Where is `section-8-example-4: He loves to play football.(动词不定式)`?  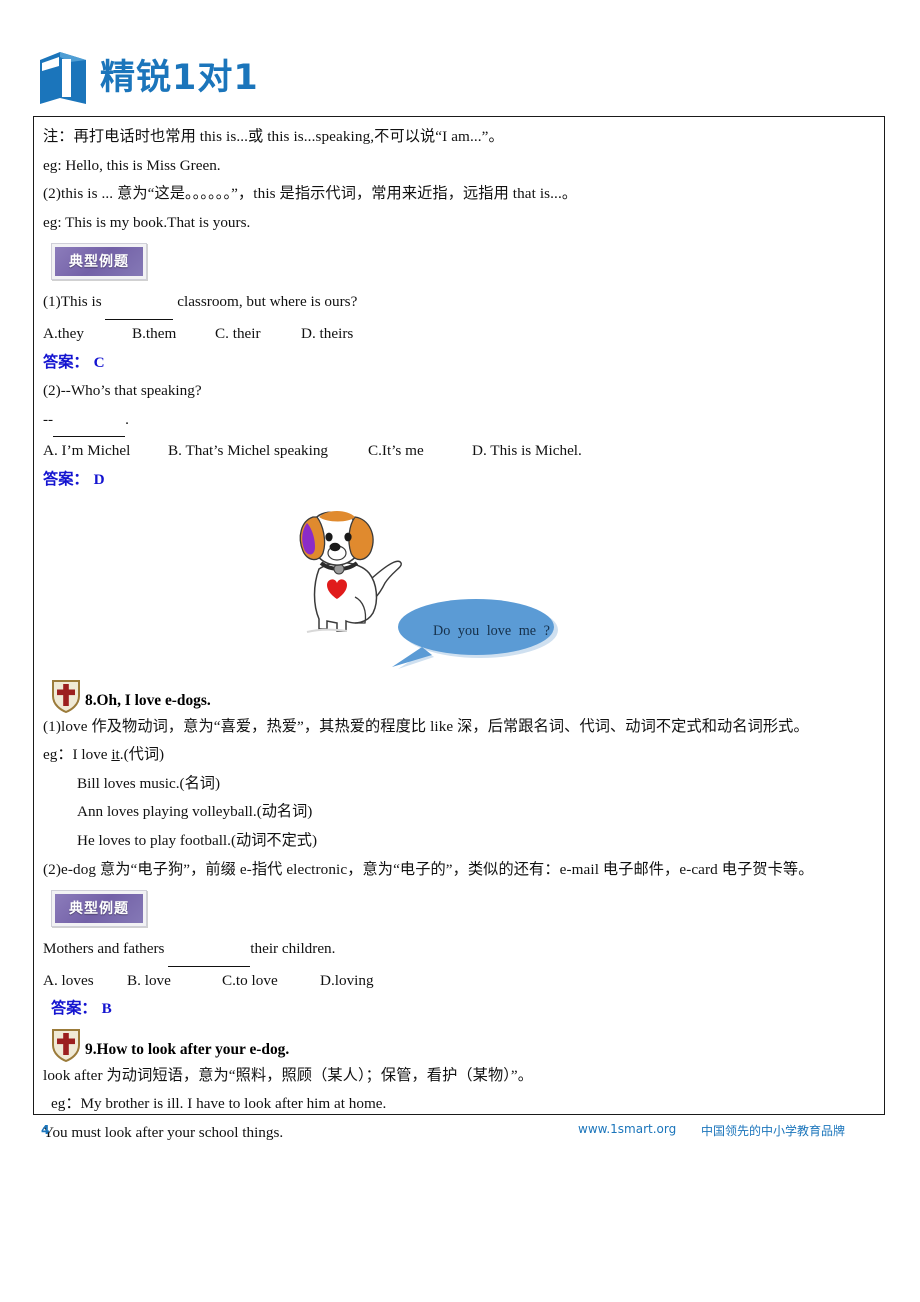
section-8-example-4: He loves to play football.(动词不定式) is located at coordinates (197, 840).